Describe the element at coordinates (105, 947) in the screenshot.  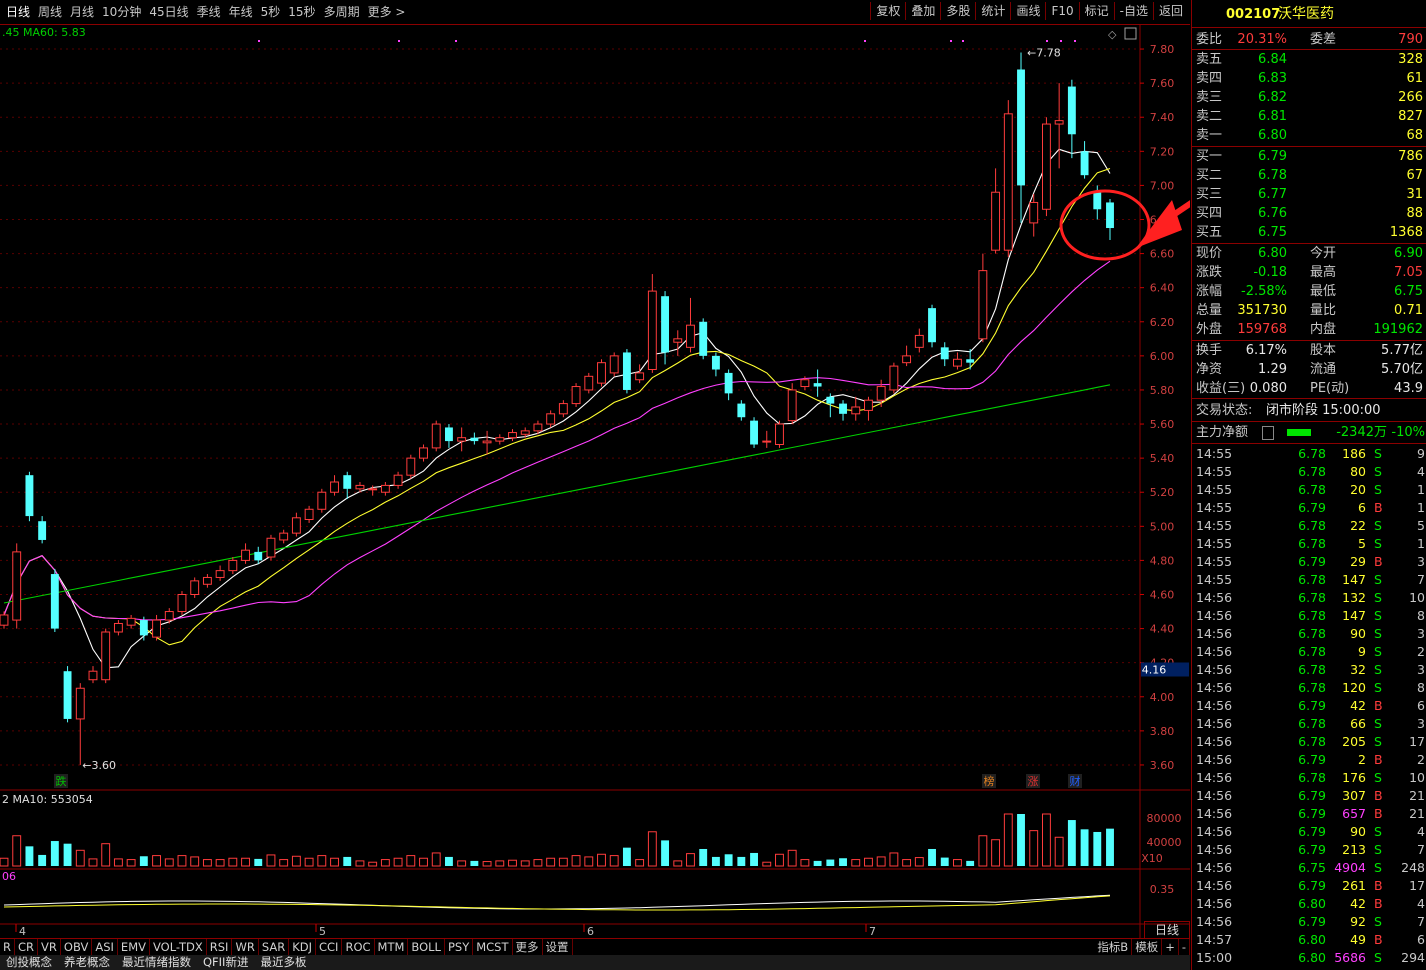
I see `indicator-tab-4: ASI` at that location.